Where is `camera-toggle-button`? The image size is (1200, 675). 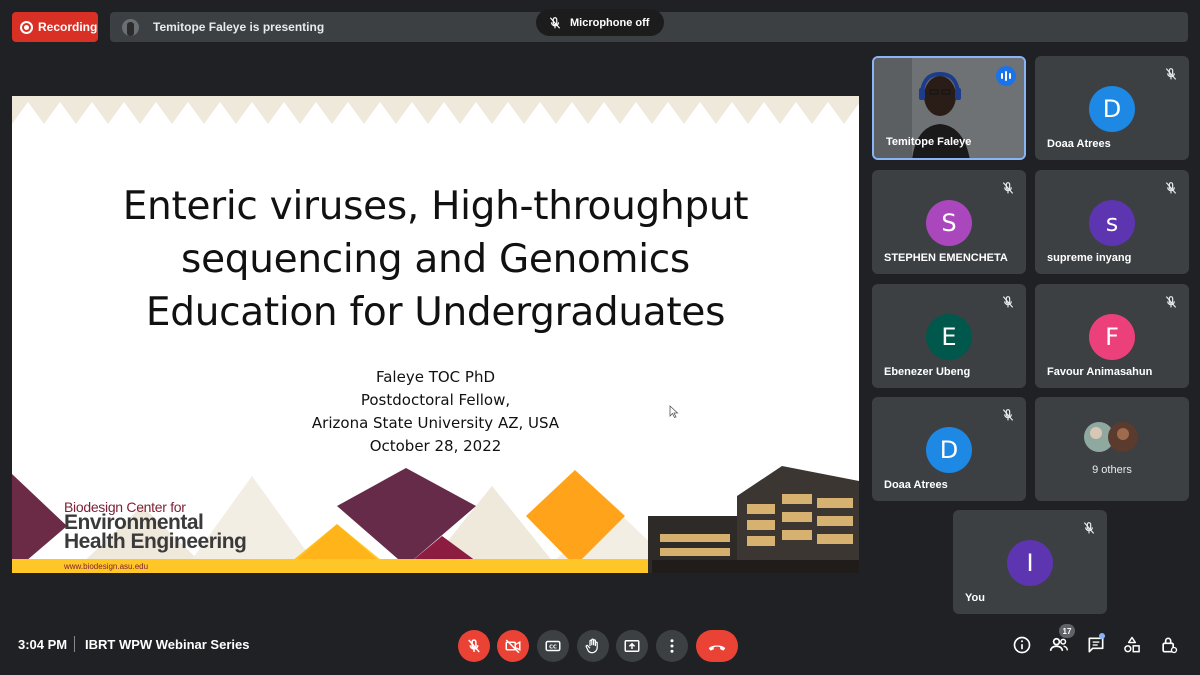 camera-toggle-button is located at coordinates (513, 646).